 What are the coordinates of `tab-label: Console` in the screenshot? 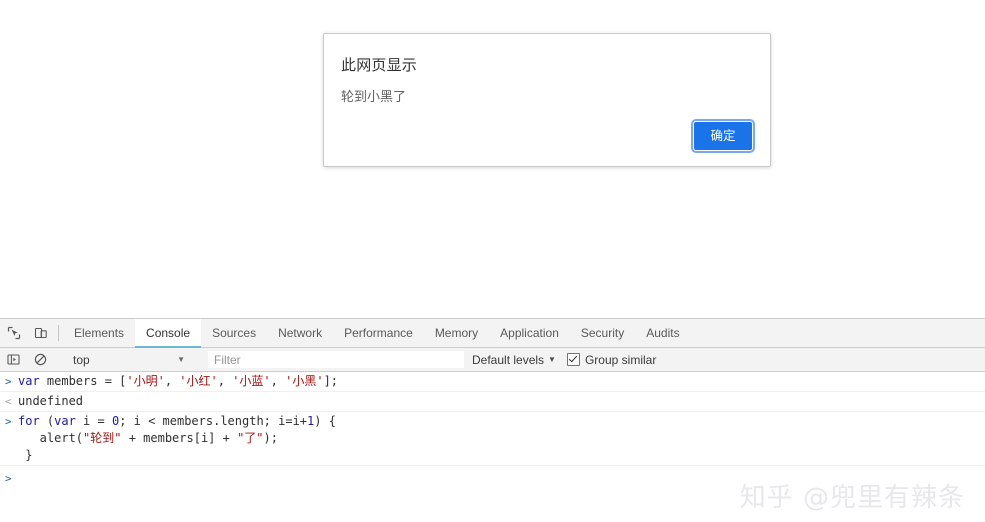 It's located at (168, 333).